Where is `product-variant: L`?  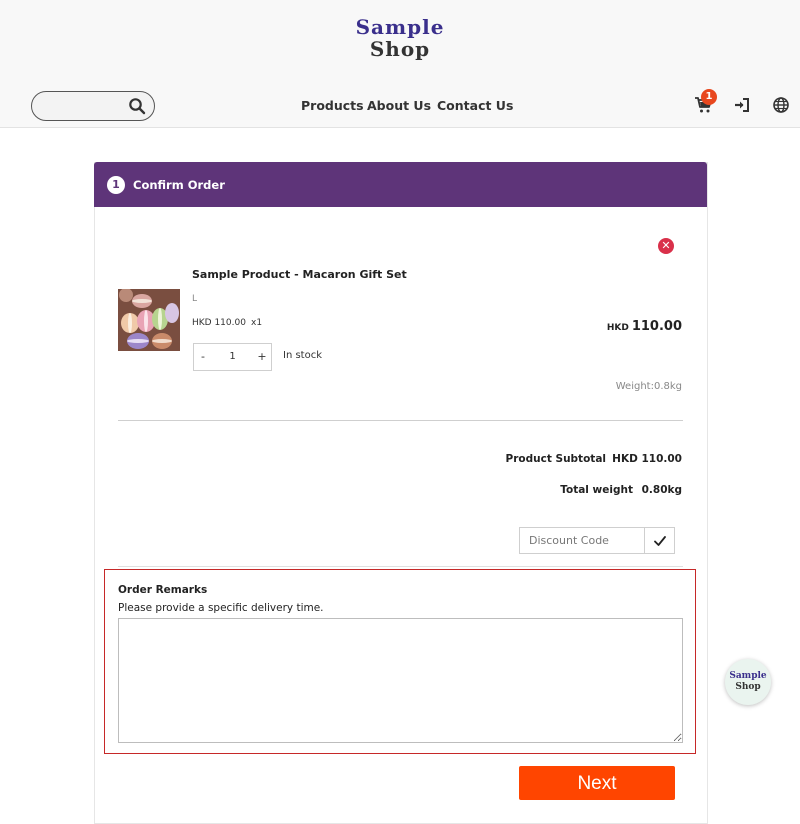 product-variant: L is located at coordinates (195, 299).